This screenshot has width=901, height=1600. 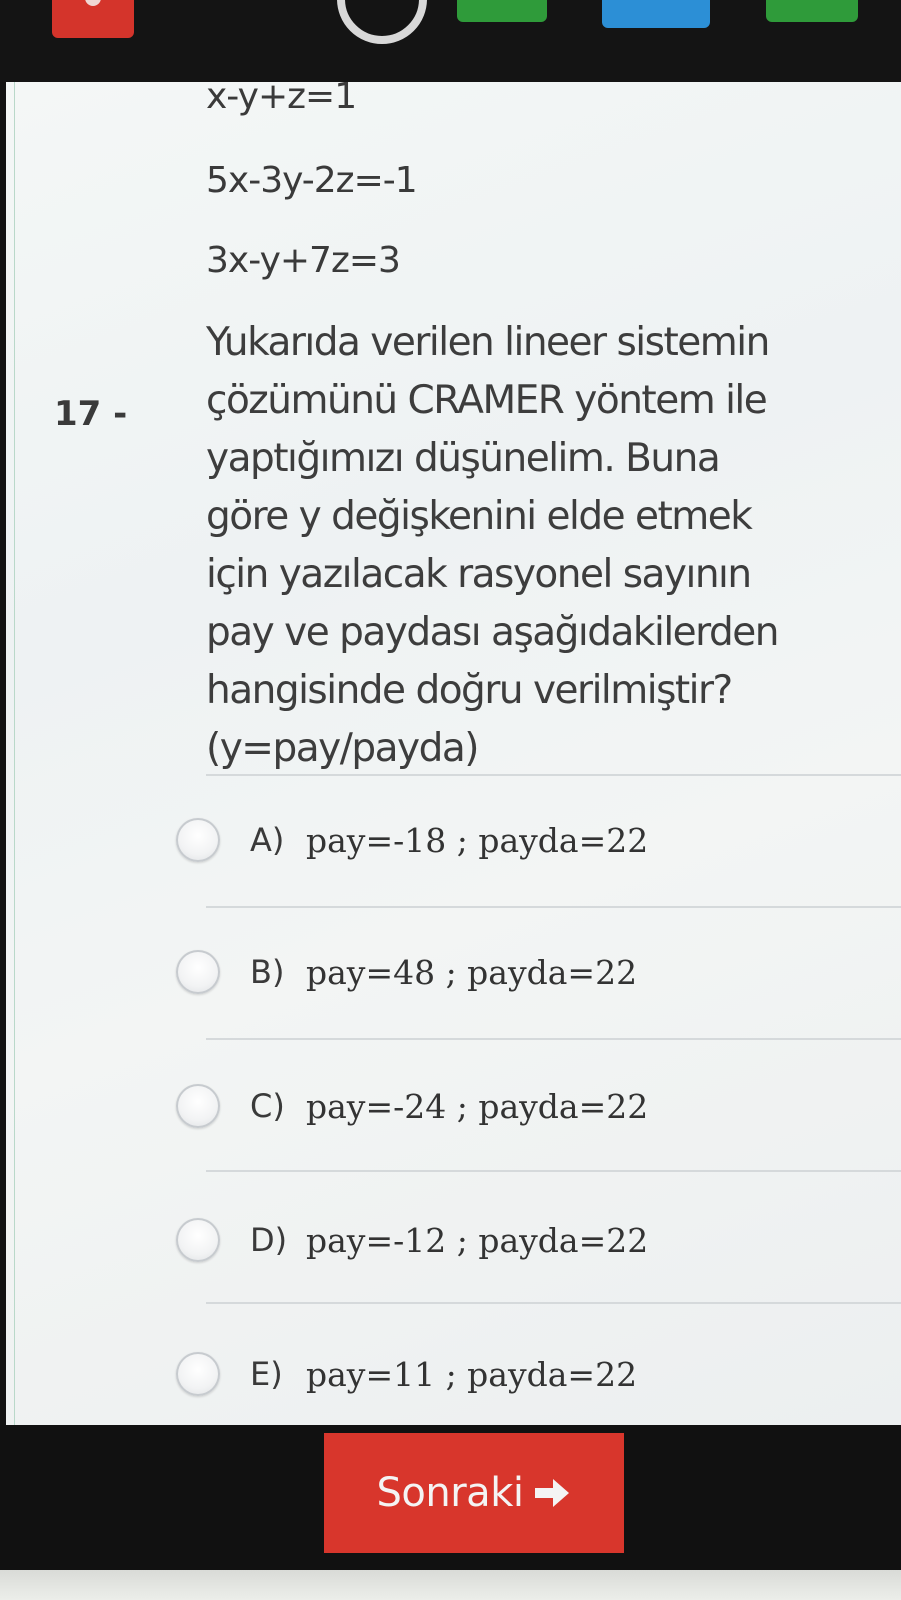 I want to click on question-text-line: hangisinde doğru verilmiştir?, so click(x=469, y=690).